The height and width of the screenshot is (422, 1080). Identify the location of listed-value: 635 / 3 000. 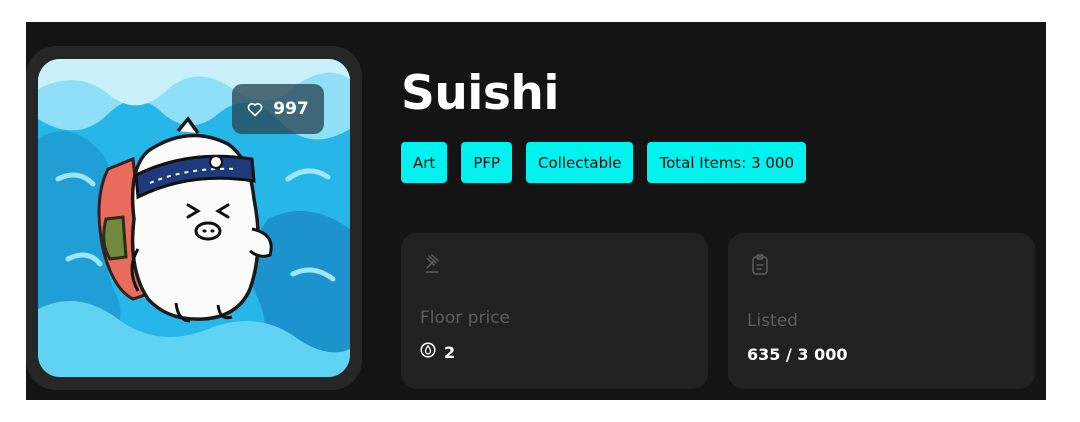
(797, 354).